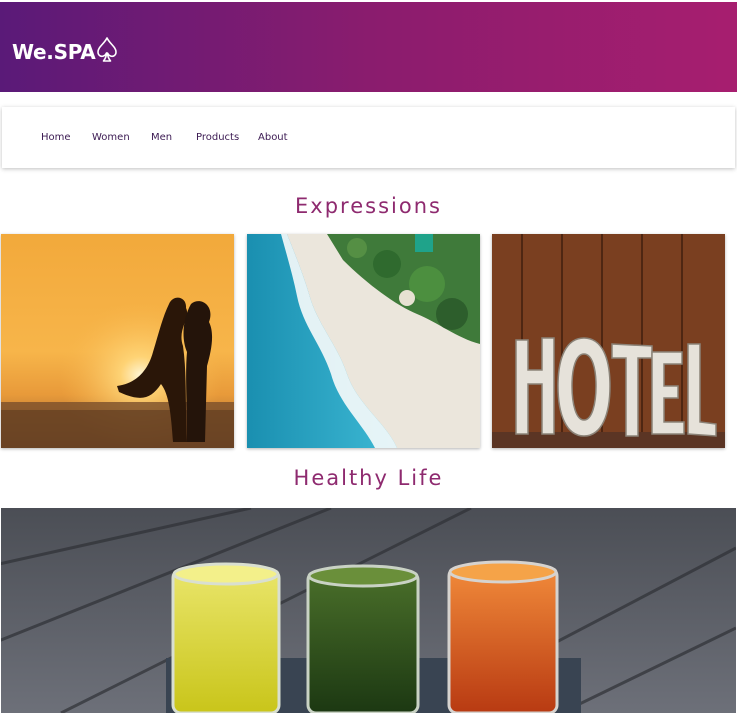 The height and width of the screenshot is (713, 737). Describe the element at coordinates (368, 206) in the screenshot. I see `section-title-expressions: Expressions` at that location.